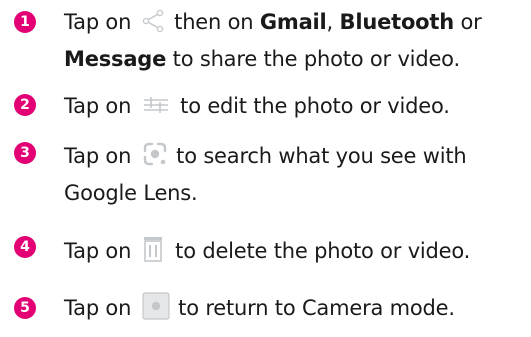 The height and width of the screenshot is (337, 531). What do you see at coordinates (153, 249) in the screenshot?
I see `trash-icon` at bounding box center [153, 249].